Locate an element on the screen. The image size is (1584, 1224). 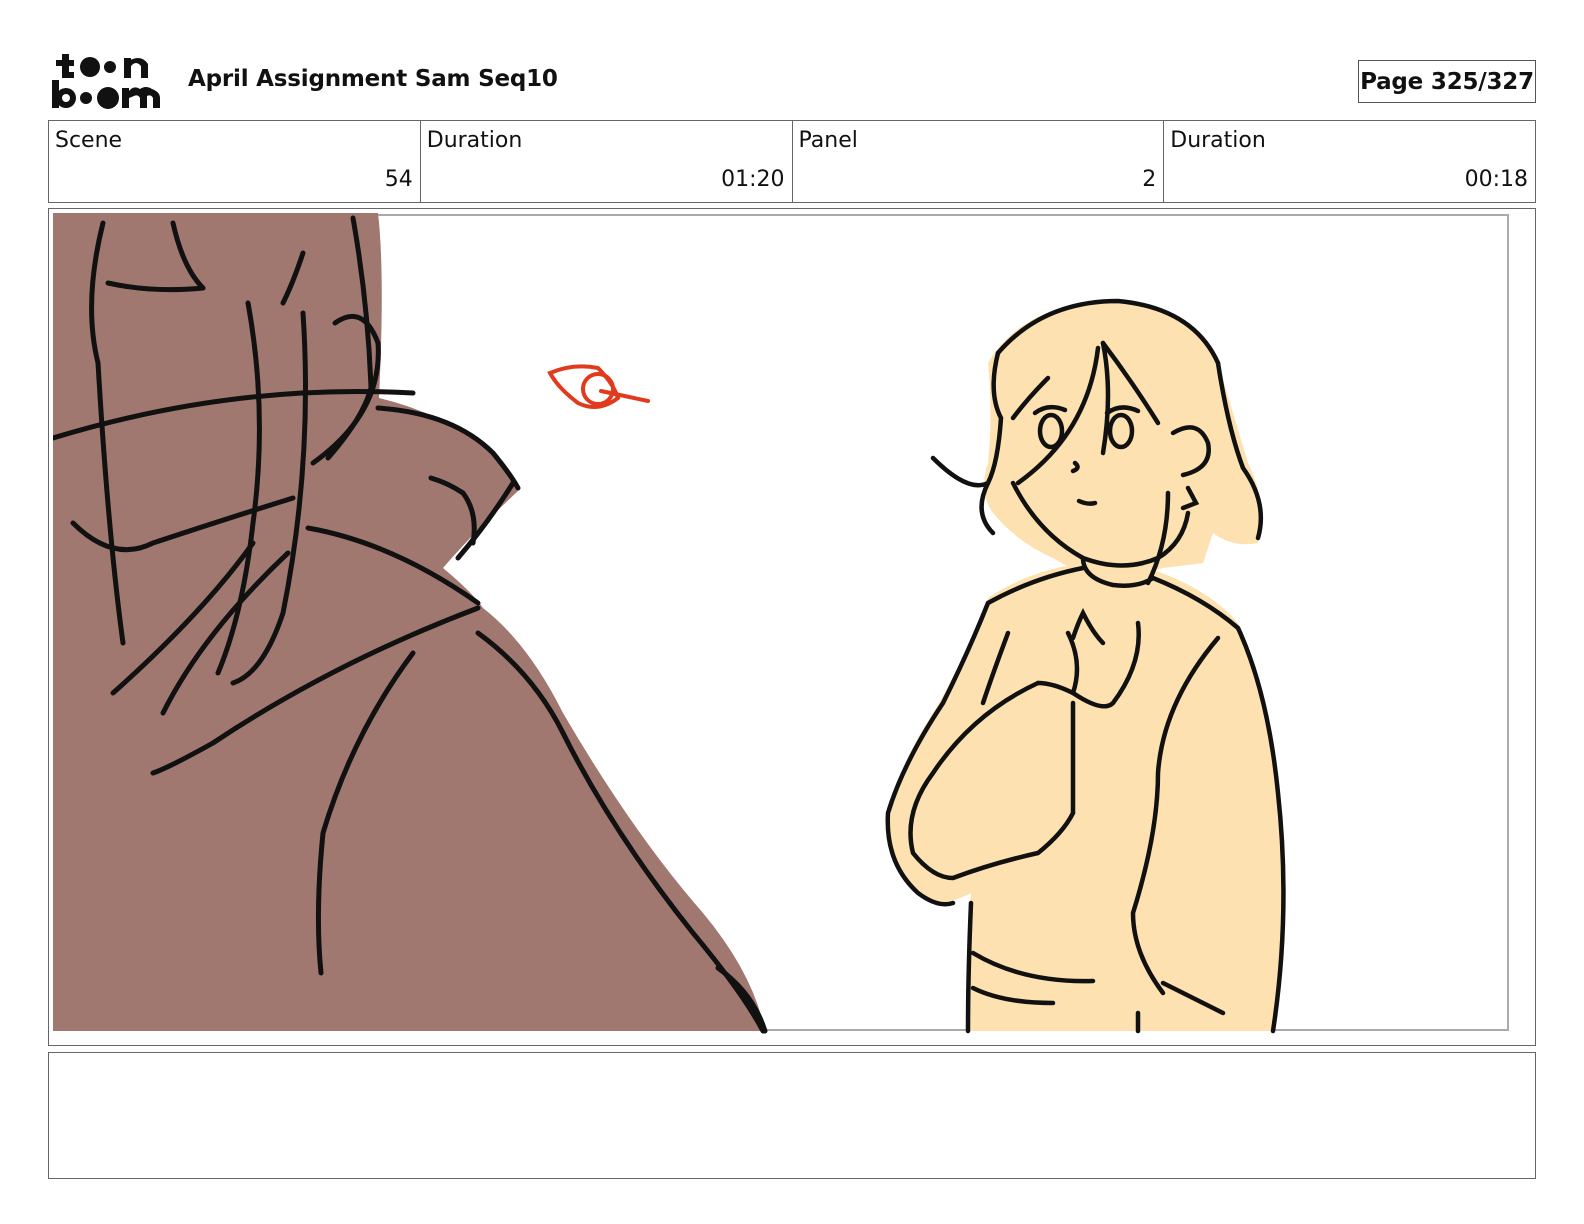
panel-duration-value: 00:18 is located at coordinates (1496, 179).